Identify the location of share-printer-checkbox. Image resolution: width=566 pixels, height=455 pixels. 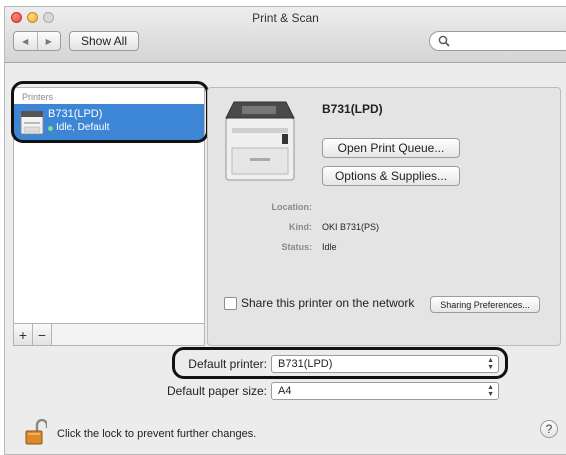
(230, 303).